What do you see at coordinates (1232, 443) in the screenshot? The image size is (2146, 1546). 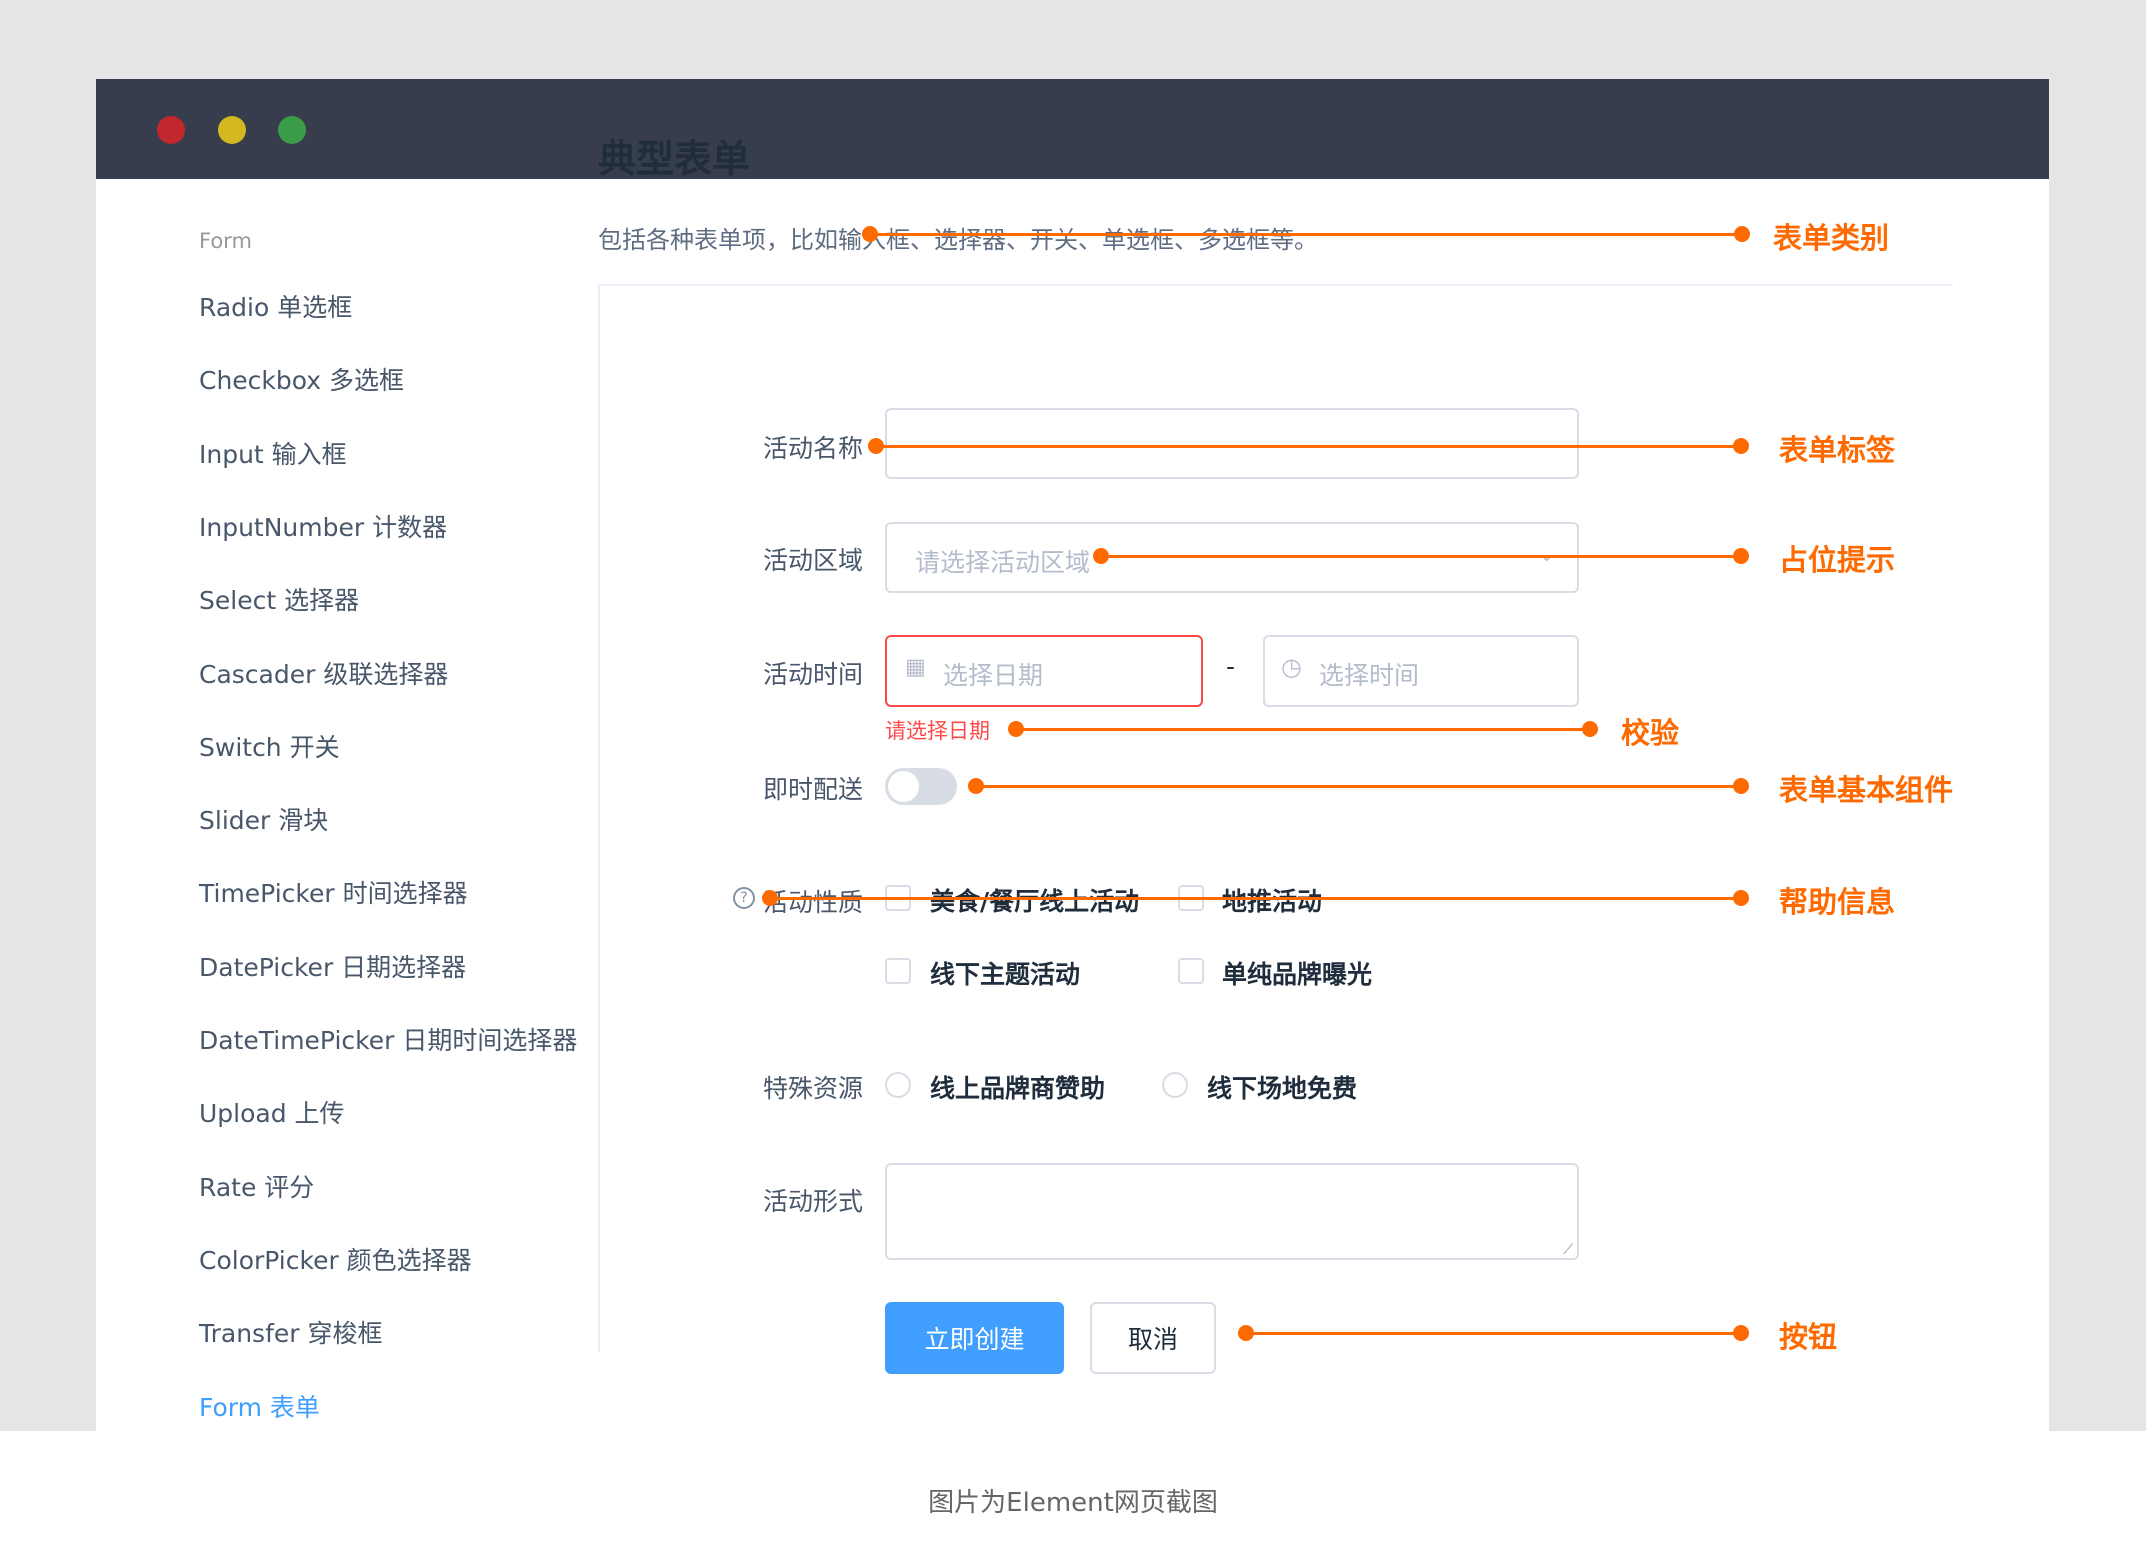 I see `name-input` at bounding box center [1232, 443].